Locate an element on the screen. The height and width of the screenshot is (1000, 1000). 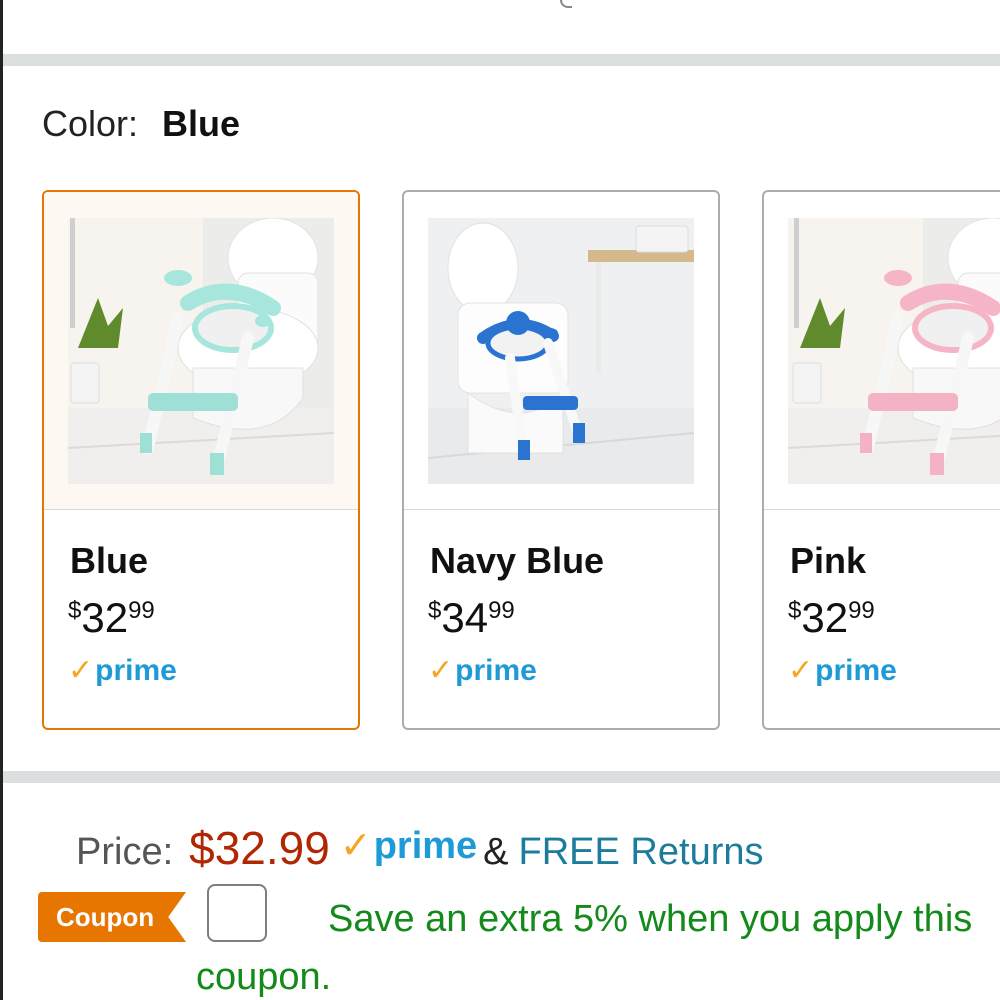
color-selector-header: Color: Blue is located at coordinates (141, 124).